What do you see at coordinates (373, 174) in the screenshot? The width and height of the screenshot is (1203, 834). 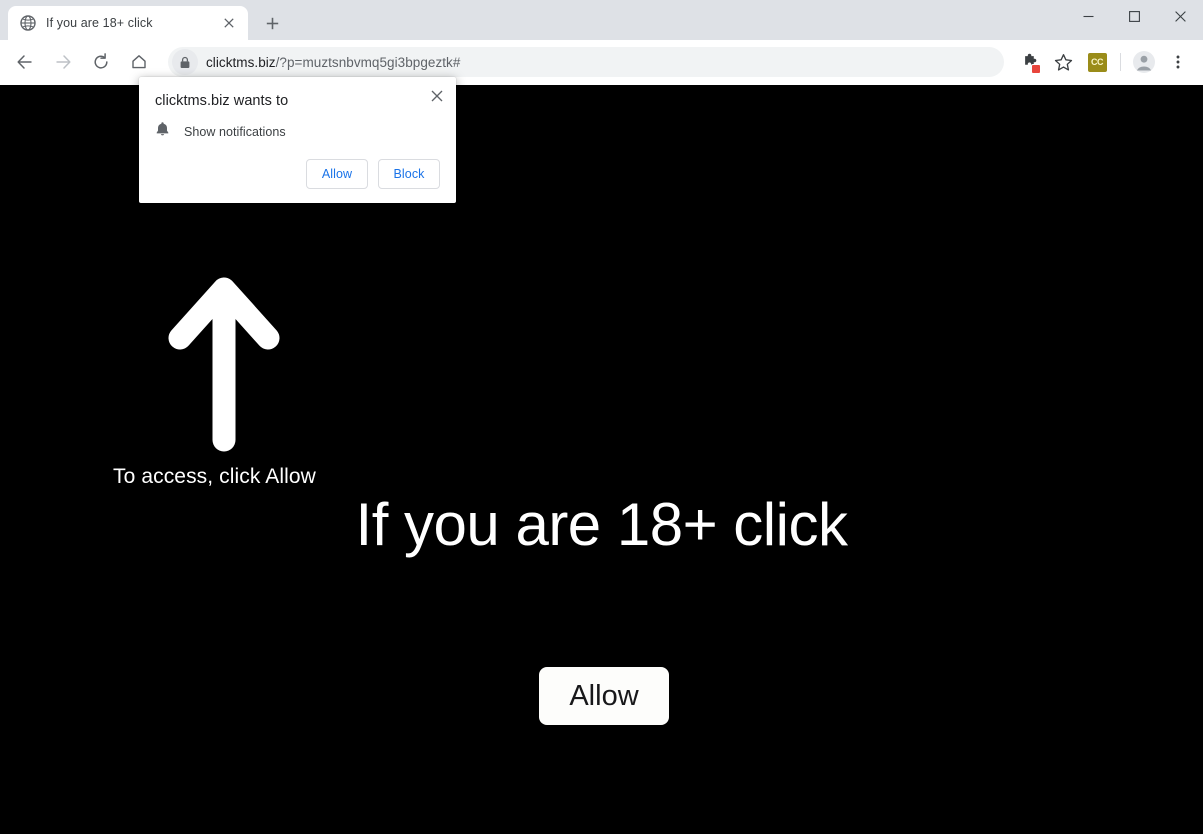 I see `dialog-actions: Allow Block` at bounding box center [373, 174].